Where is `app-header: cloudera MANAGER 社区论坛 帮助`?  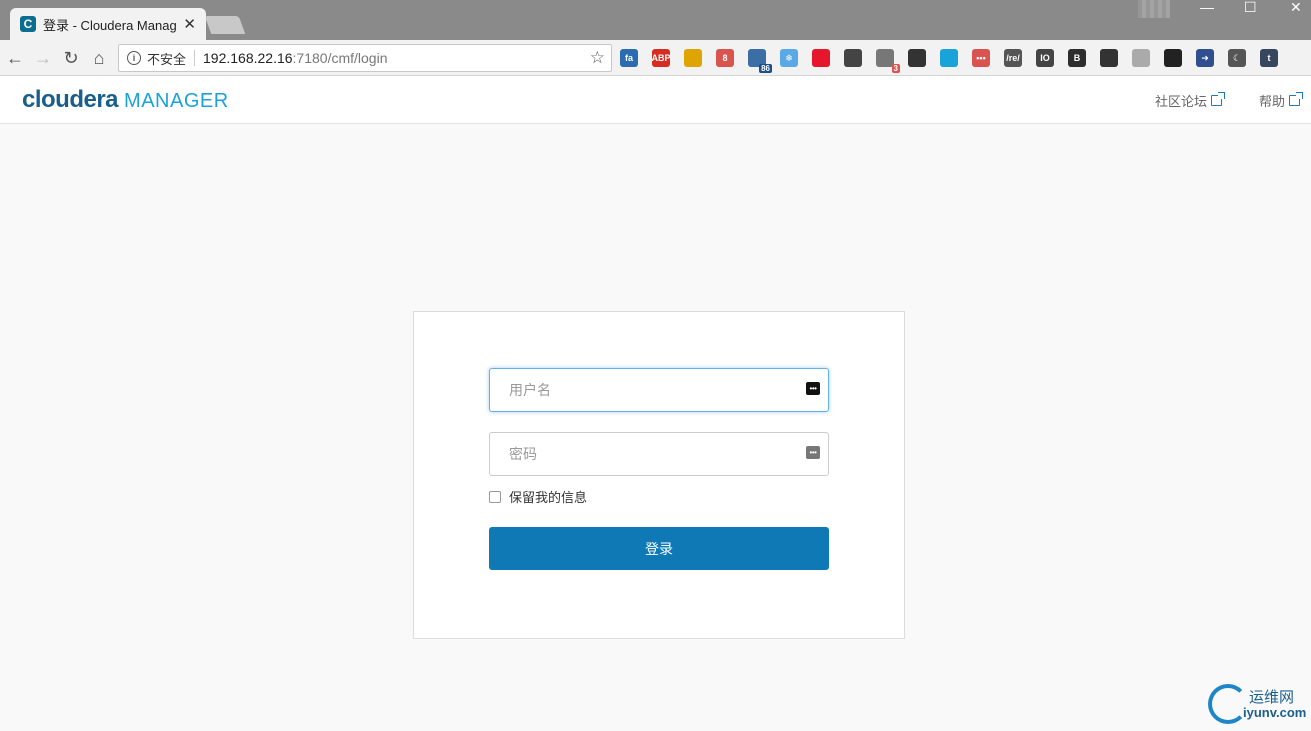
app-header: cloudera MANAGER 社区论坛 帮助 is located at coordinates (655, 100).